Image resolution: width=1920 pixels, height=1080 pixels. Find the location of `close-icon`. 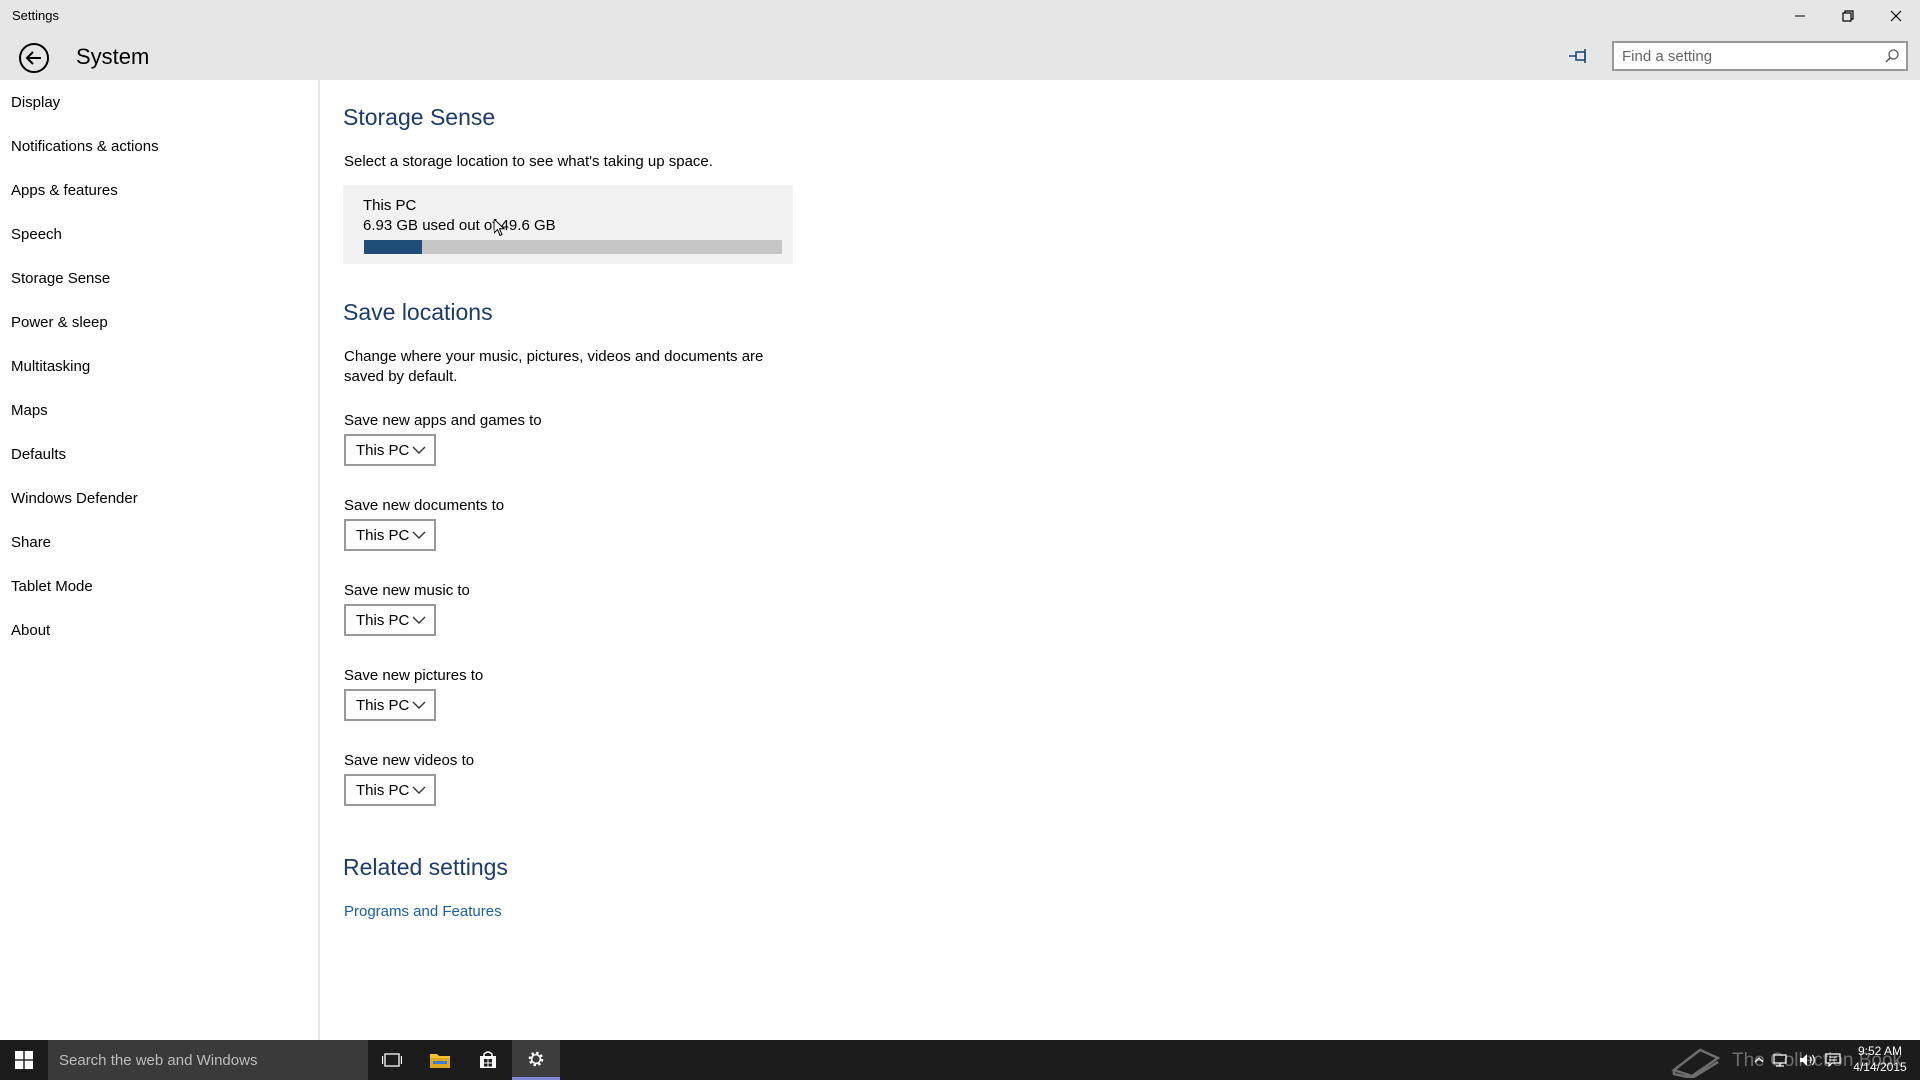

close-icon is located at coordinates (1896, 16).